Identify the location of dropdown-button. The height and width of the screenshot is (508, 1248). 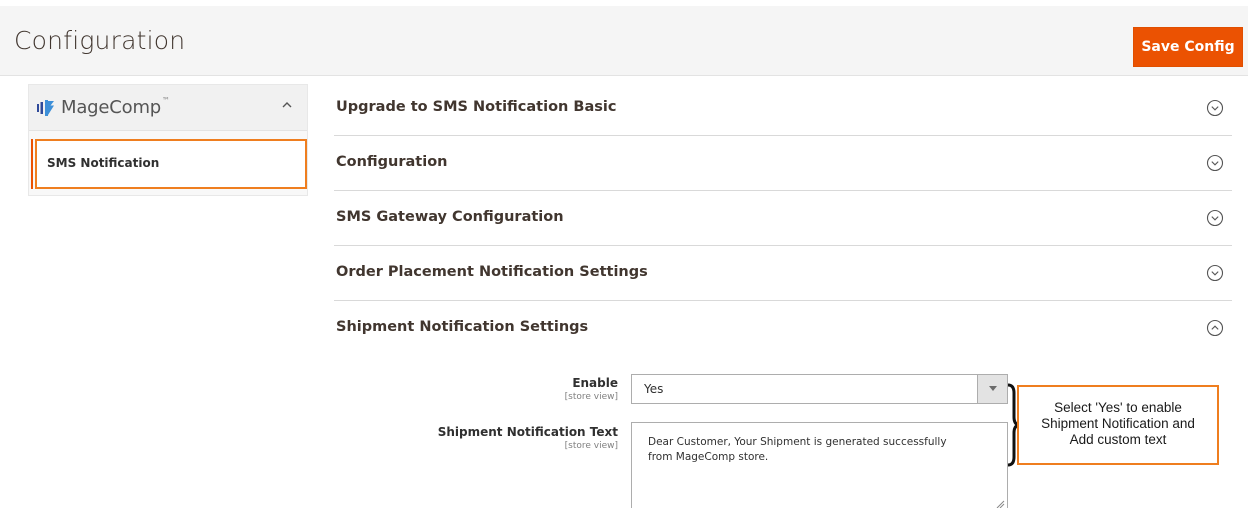
(992, 389).